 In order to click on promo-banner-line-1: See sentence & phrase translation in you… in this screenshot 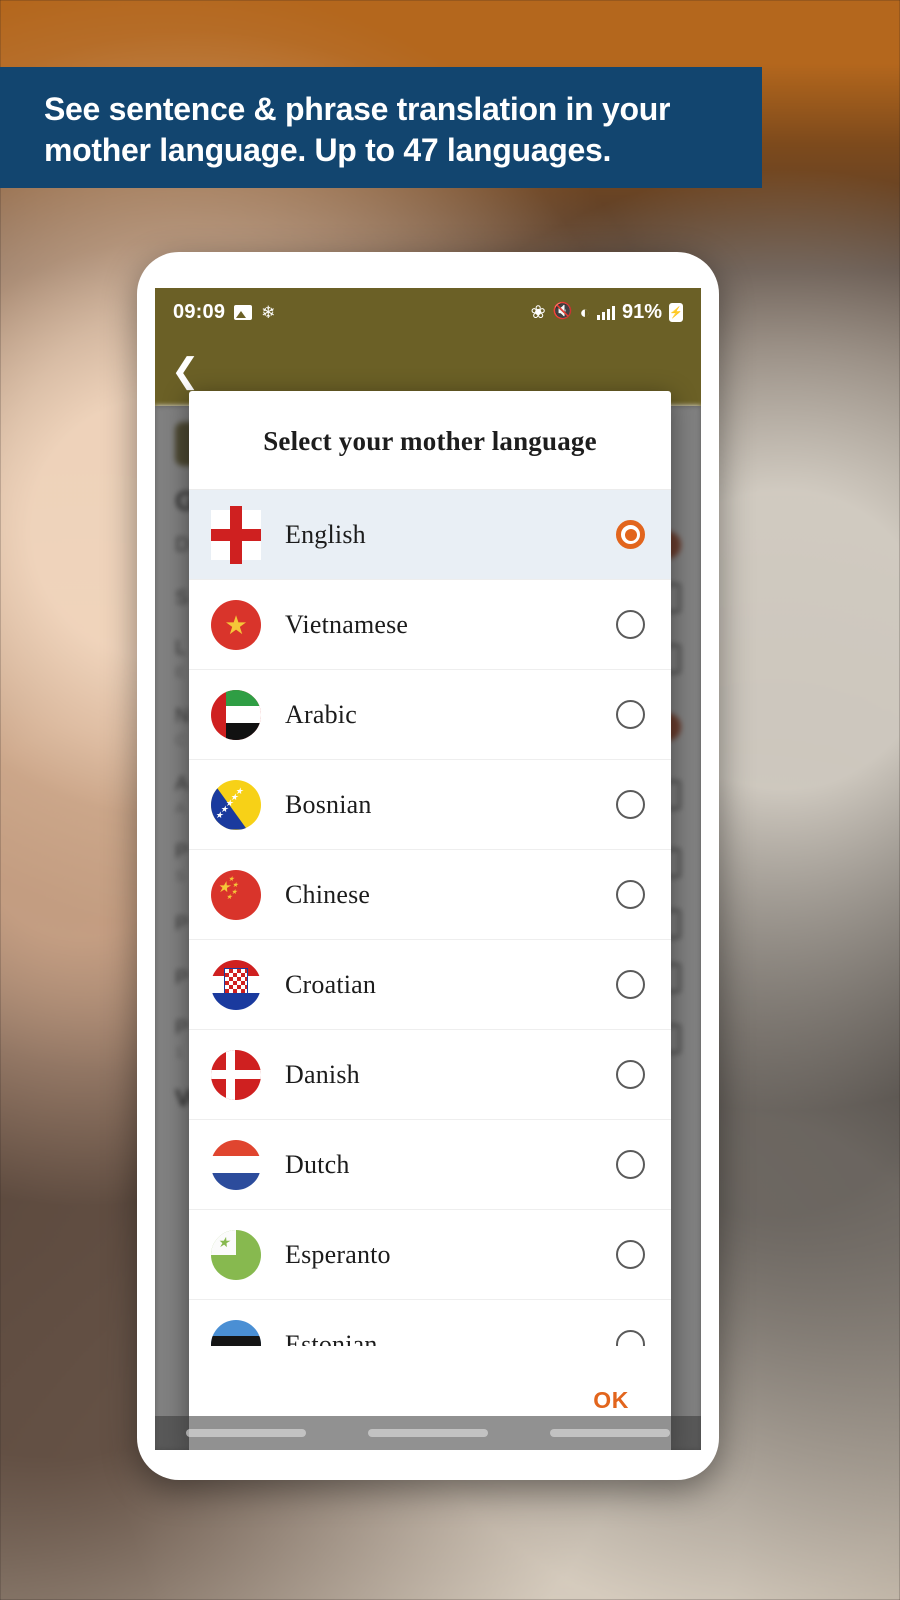, I will do `click(357, 109)`.